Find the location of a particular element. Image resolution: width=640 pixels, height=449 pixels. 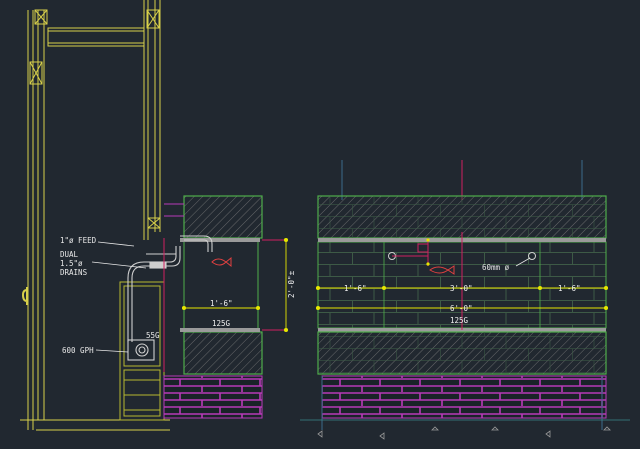

hole-size-label: 60mm ø is located at coordinates (496, 267).